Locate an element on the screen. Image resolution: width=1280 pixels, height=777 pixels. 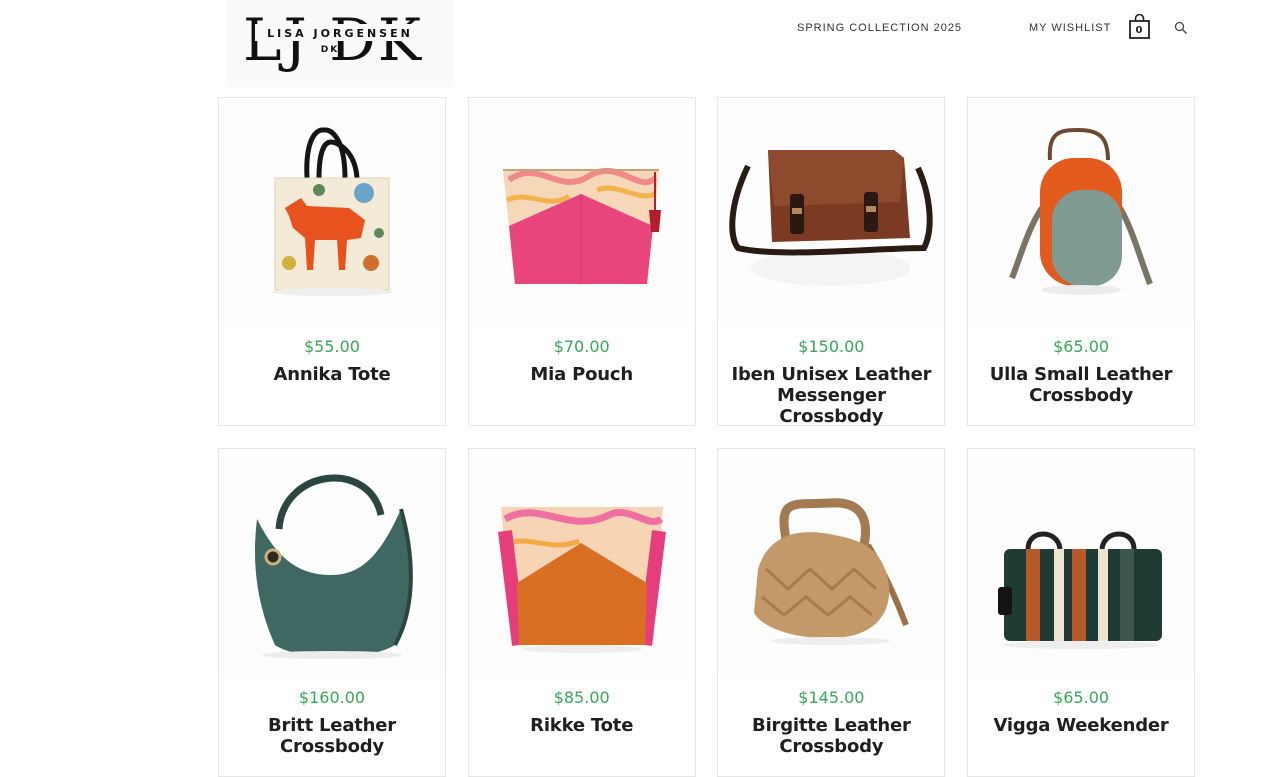
product-title: Birgitte Leather Crossbody is located at coordinates (831, 736).